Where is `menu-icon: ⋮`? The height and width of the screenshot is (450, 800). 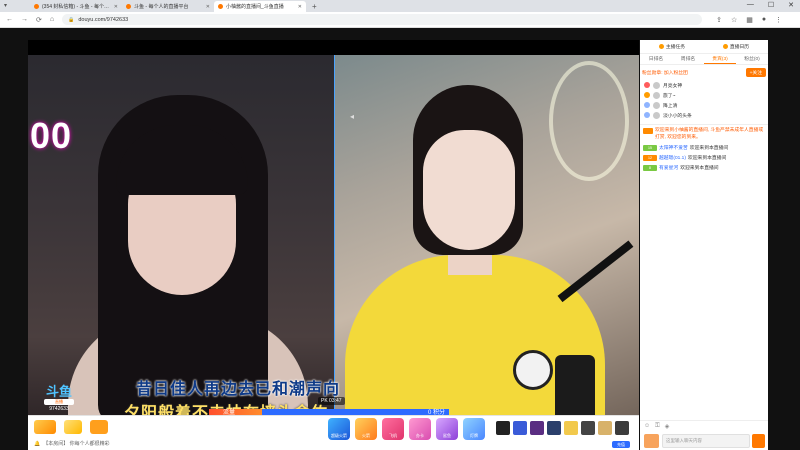
menu-icon: ⋮ is located at coordinates (778, 20).